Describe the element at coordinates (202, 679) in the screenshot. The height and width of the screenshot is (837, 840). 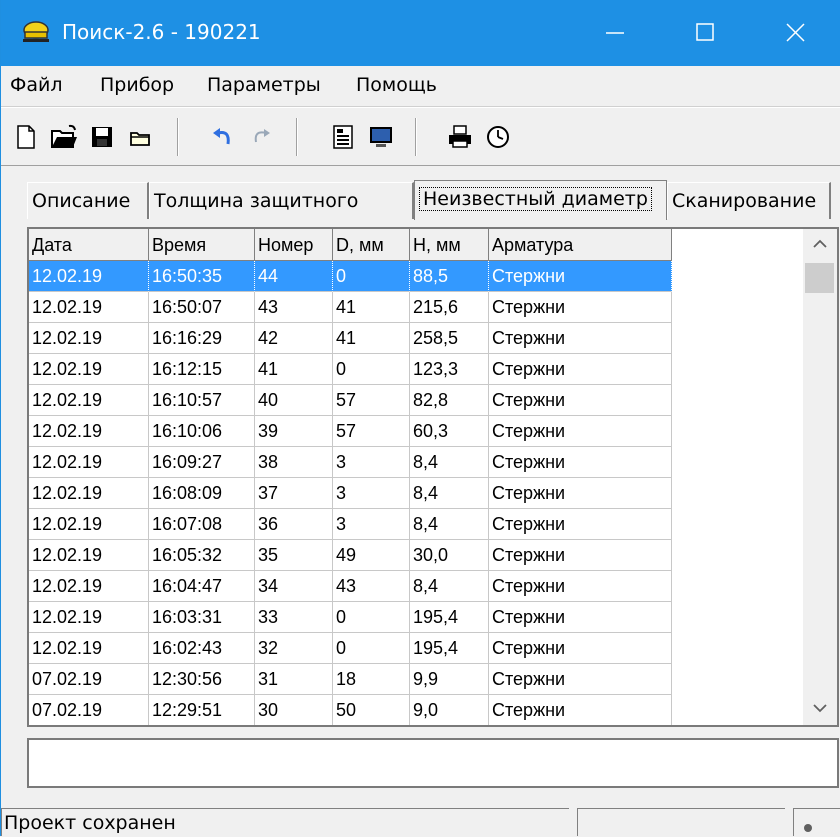
I see `cell-time: 12:30:56` at that location.